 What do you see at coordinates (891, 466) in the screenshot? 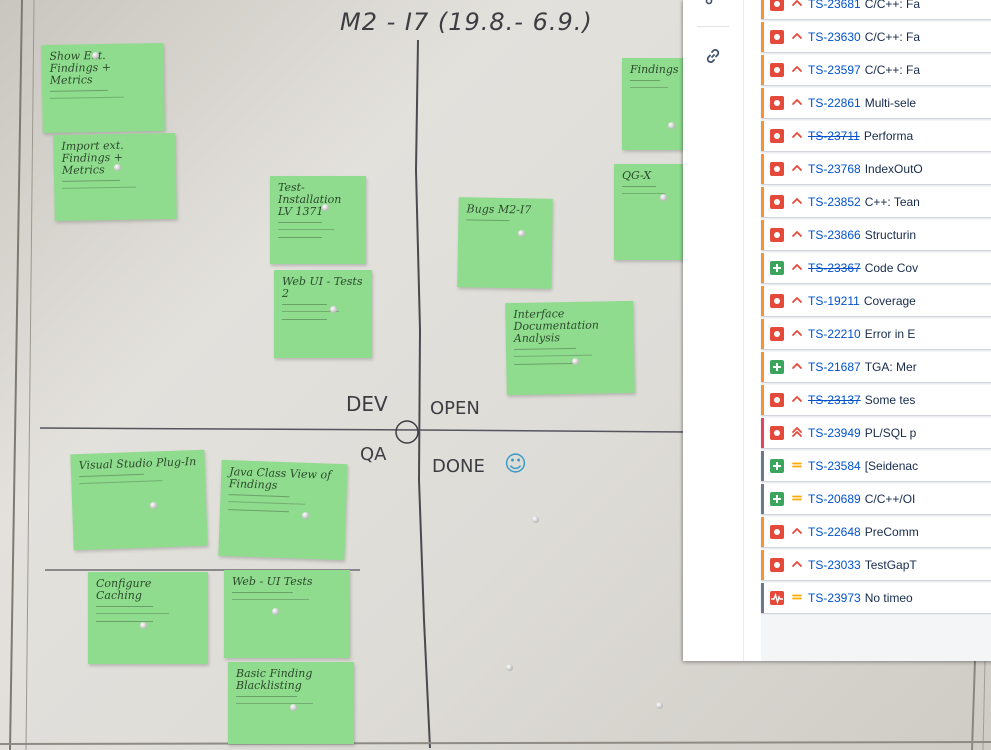
I see `issue-summary: [Seidenac` at bounding box center [891, 466].